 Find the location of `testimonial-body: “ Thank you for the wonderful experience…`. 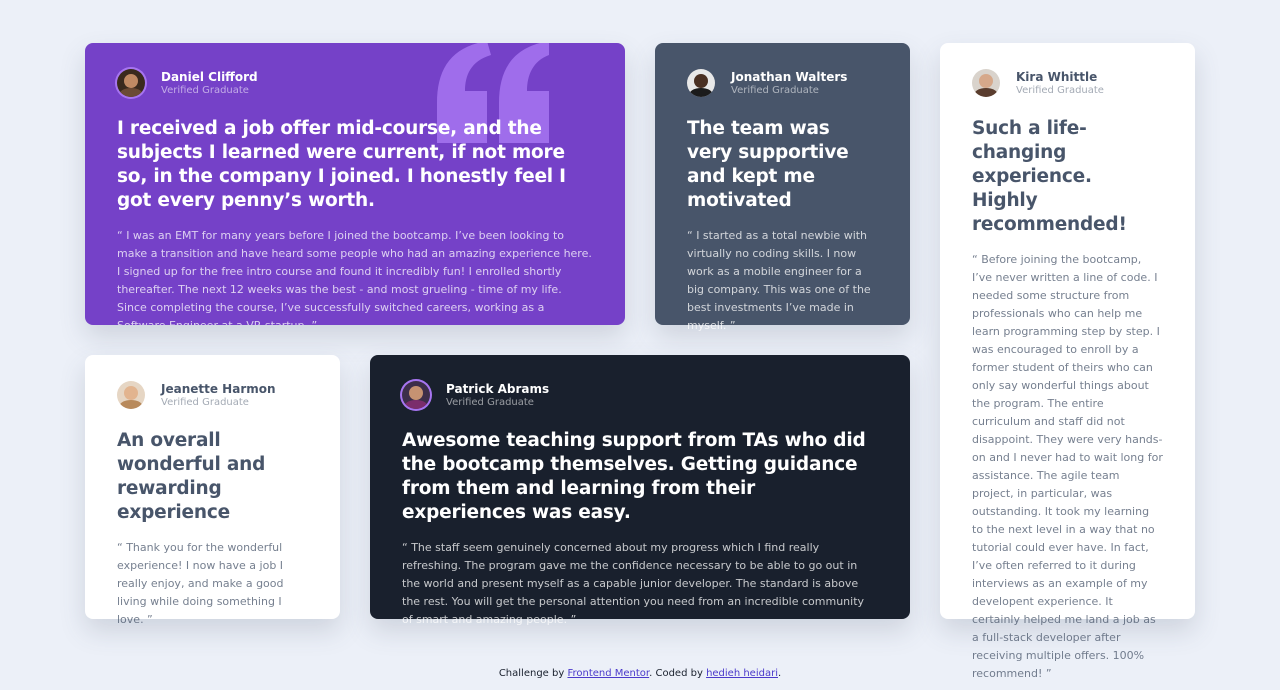

testimonial-body: “ Thank you for the wonderful experience… is located at coordinates (200, 583).